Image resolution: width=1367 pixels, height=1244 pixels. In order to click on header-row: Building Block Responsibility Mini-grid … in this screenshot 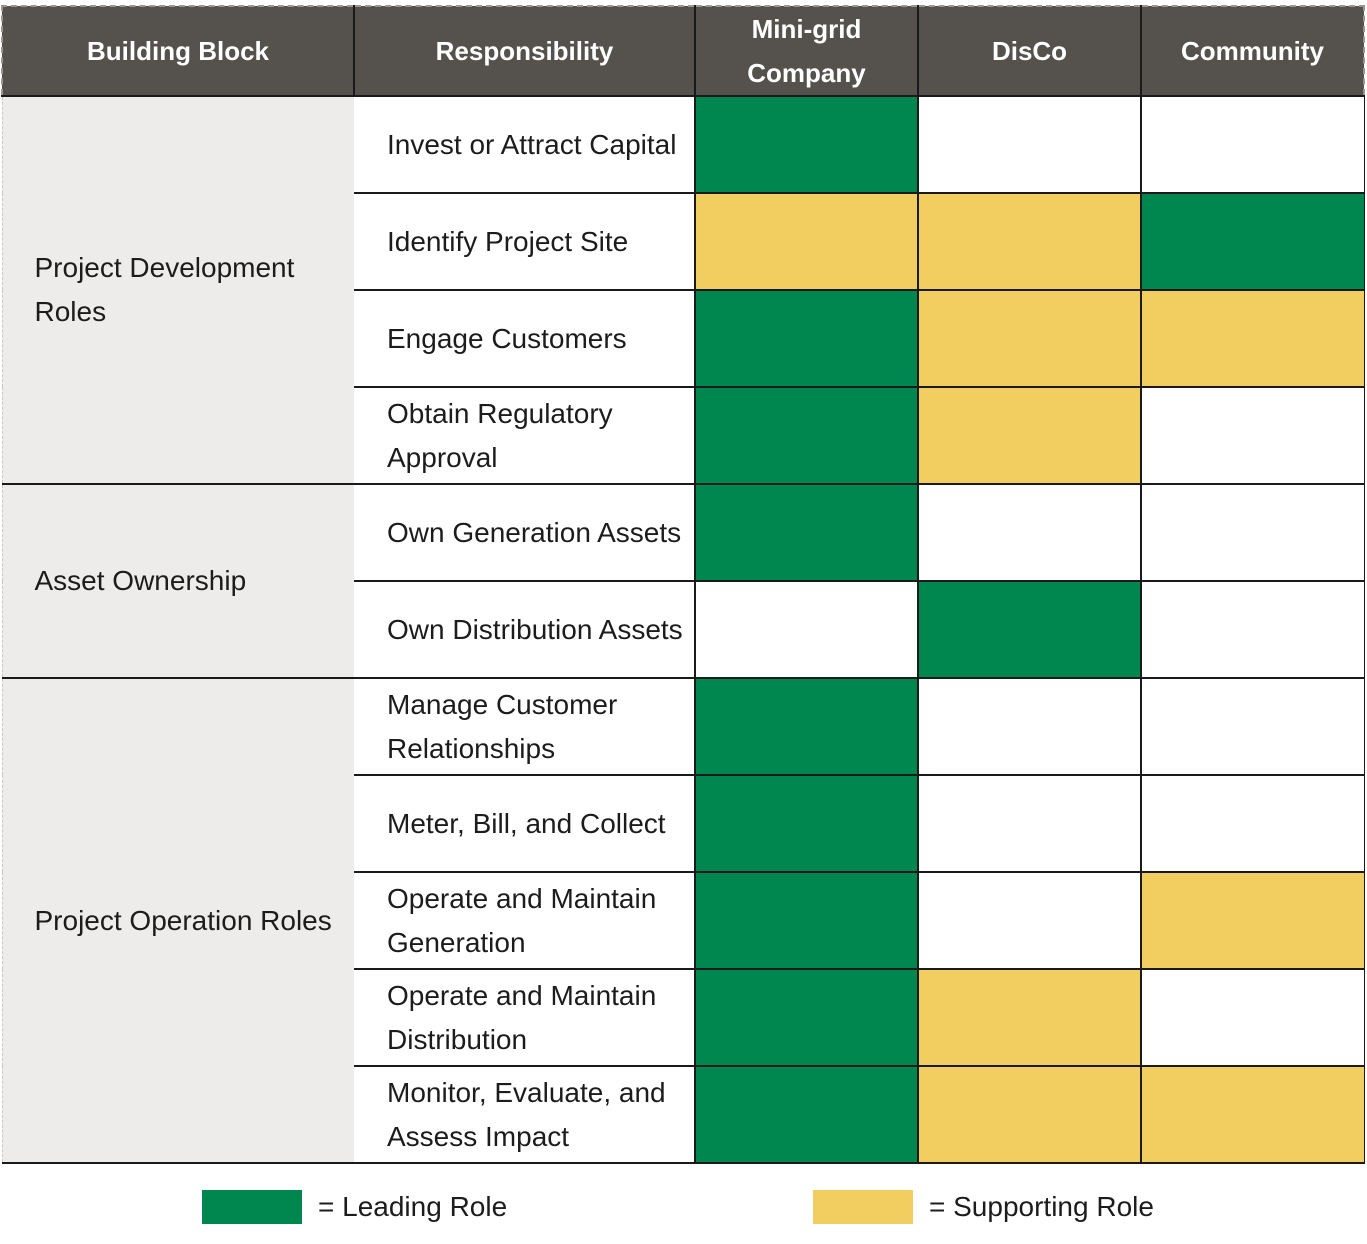, I will do `click(683, 51)`.